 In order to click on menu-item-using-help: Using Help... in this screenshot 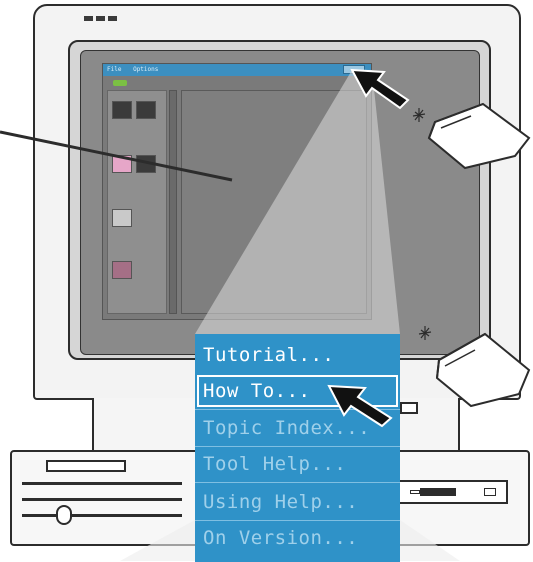, I will do `click(297, 502)`.